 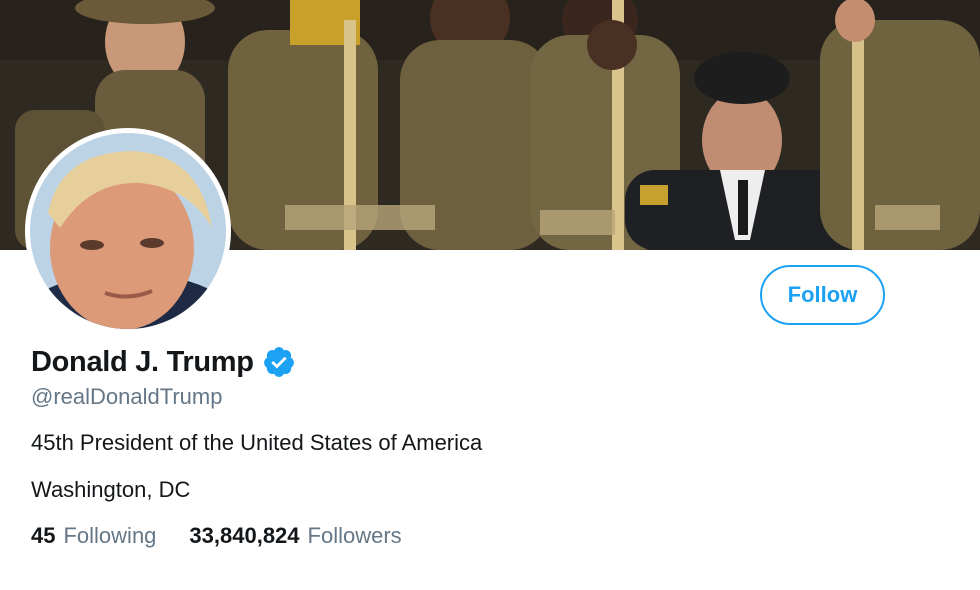 I want to click on follow-button: Follow, so click(x=822, y=295).